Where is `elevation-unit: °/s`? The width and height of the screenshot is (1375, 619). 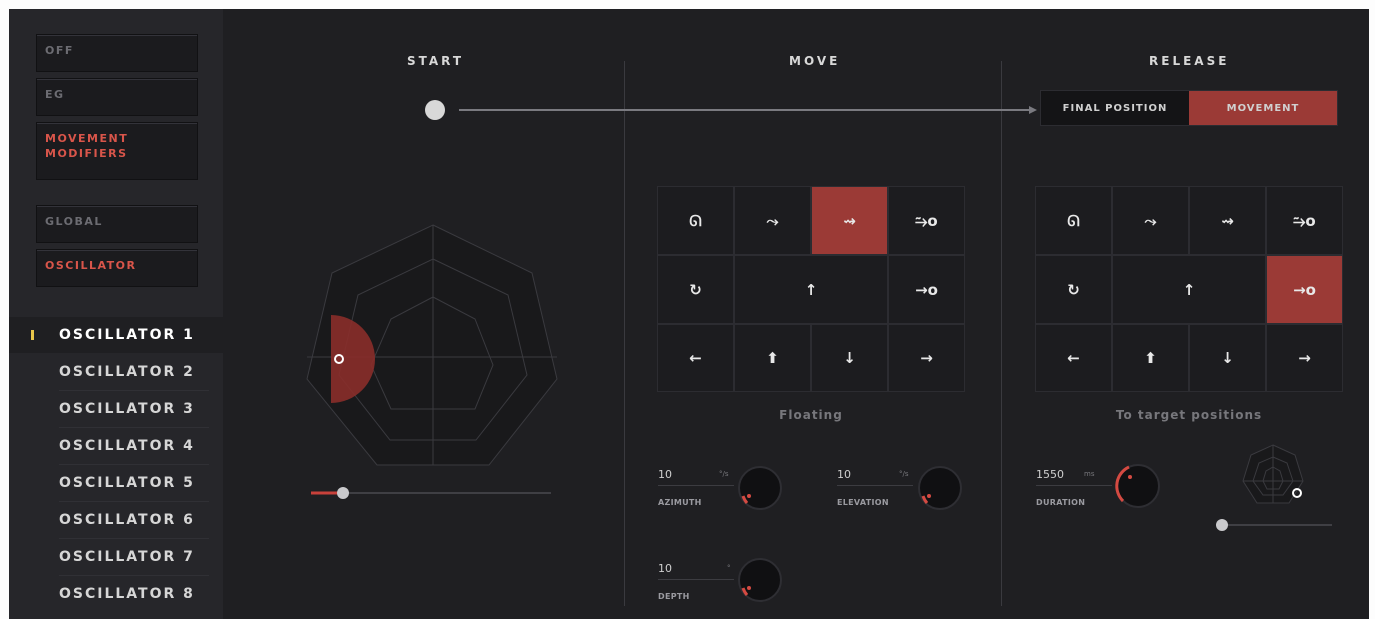
elevation-unit: °/s is located at coordinates (904, 474).